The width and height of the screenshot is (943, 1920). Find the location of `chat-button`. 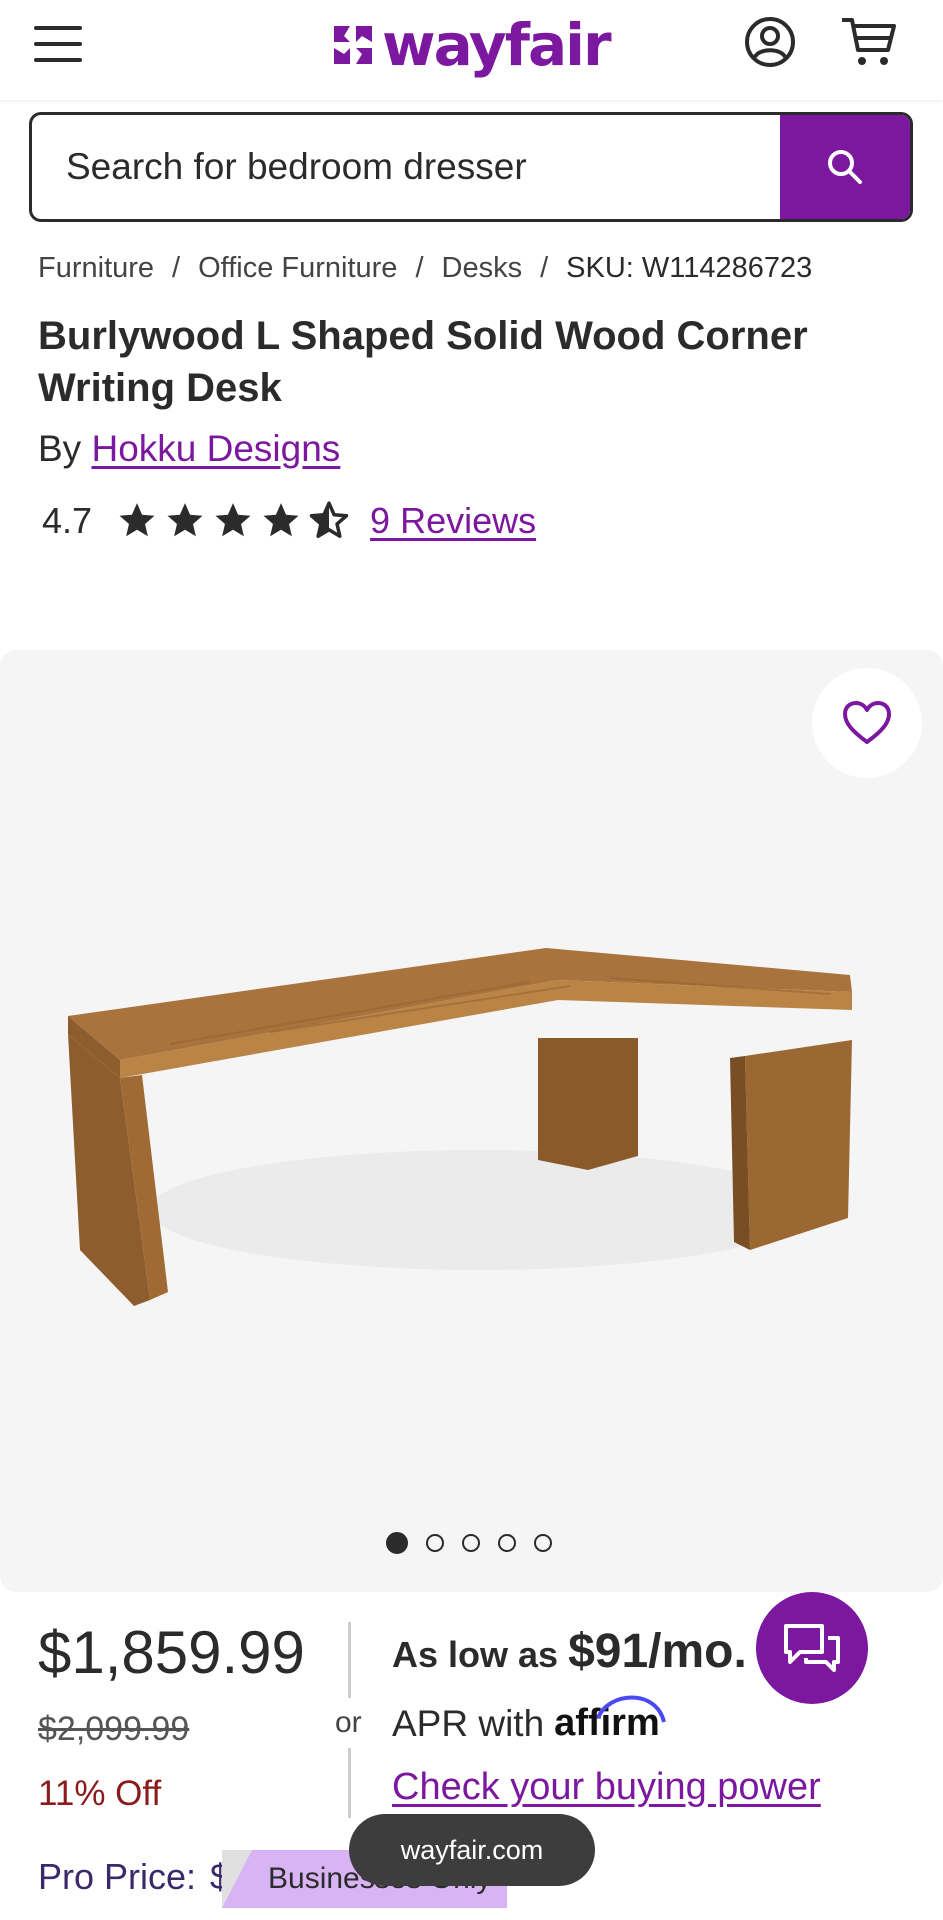

chat-button is located at coordinates (812, 1648).